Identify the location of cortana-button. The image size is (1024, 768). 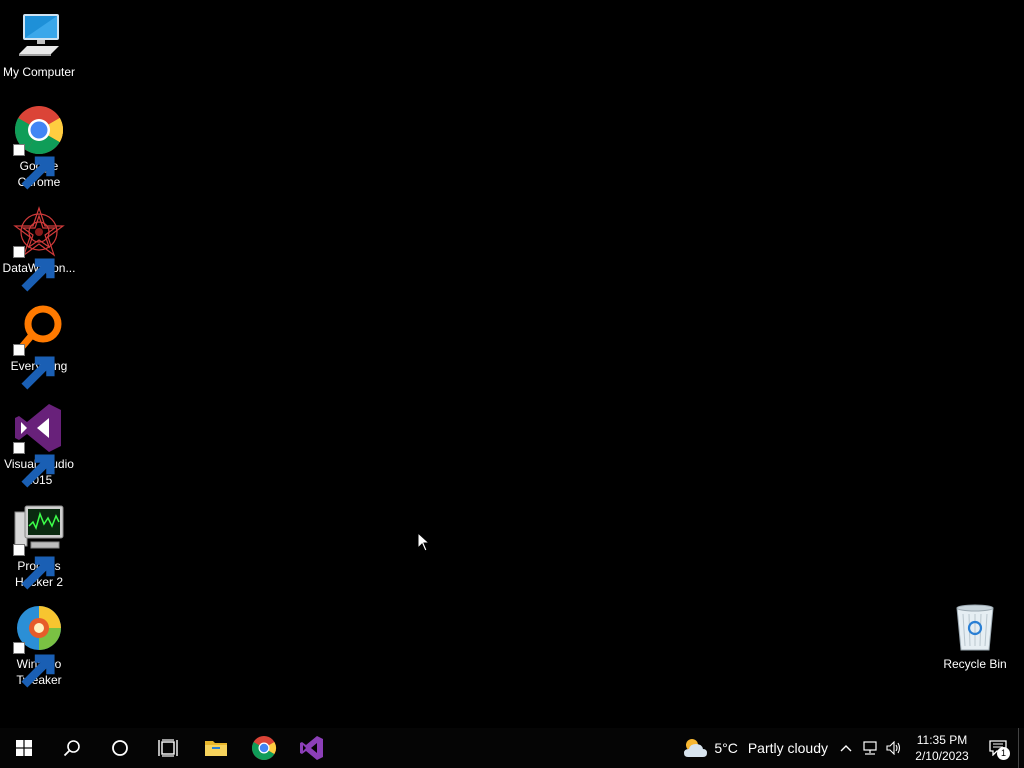
(120, 748).